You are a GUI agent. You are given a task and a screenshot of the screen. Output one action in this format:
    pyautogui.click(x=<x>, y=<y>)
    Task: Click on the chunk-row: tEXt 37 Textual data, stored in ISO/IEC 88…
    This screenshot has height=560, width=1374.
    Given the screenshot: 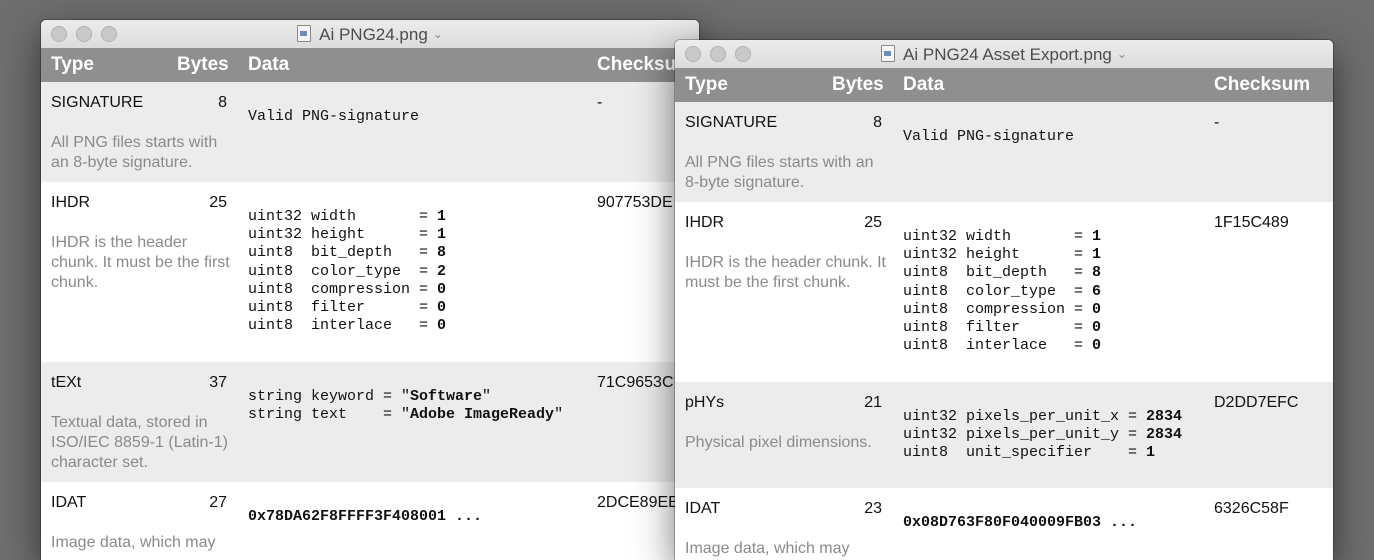 What is the action you would take?
    pyautogui.click(x=370, y=422)
    